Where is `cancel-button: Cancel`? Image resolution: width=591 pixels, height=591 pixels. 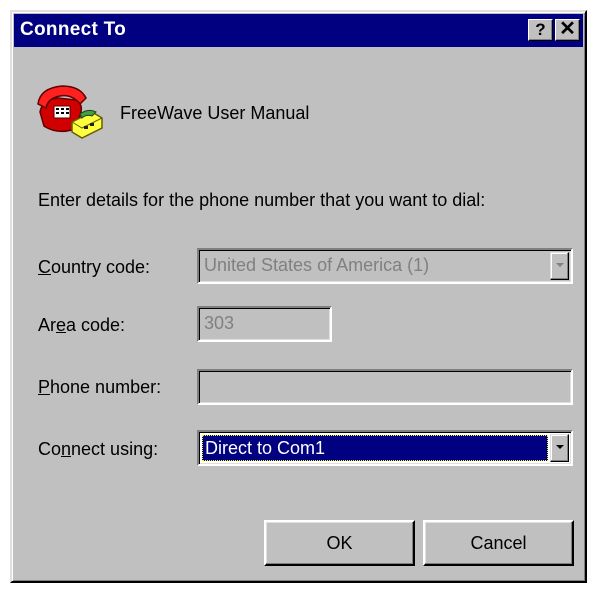 cancel-button: Cancel is located at coordinates (498, 543).